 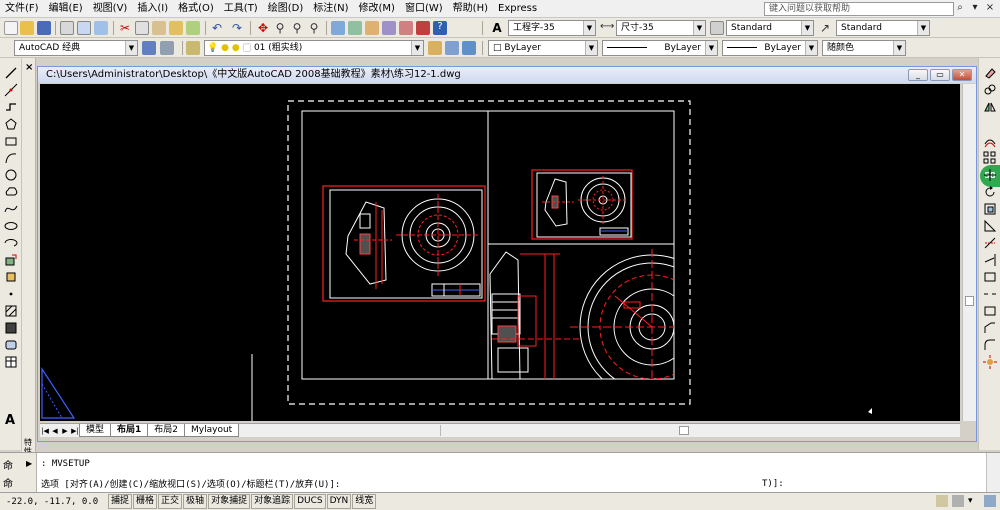 I want to click on prev-tab-icon: ◀, so click(x=55, y=431).